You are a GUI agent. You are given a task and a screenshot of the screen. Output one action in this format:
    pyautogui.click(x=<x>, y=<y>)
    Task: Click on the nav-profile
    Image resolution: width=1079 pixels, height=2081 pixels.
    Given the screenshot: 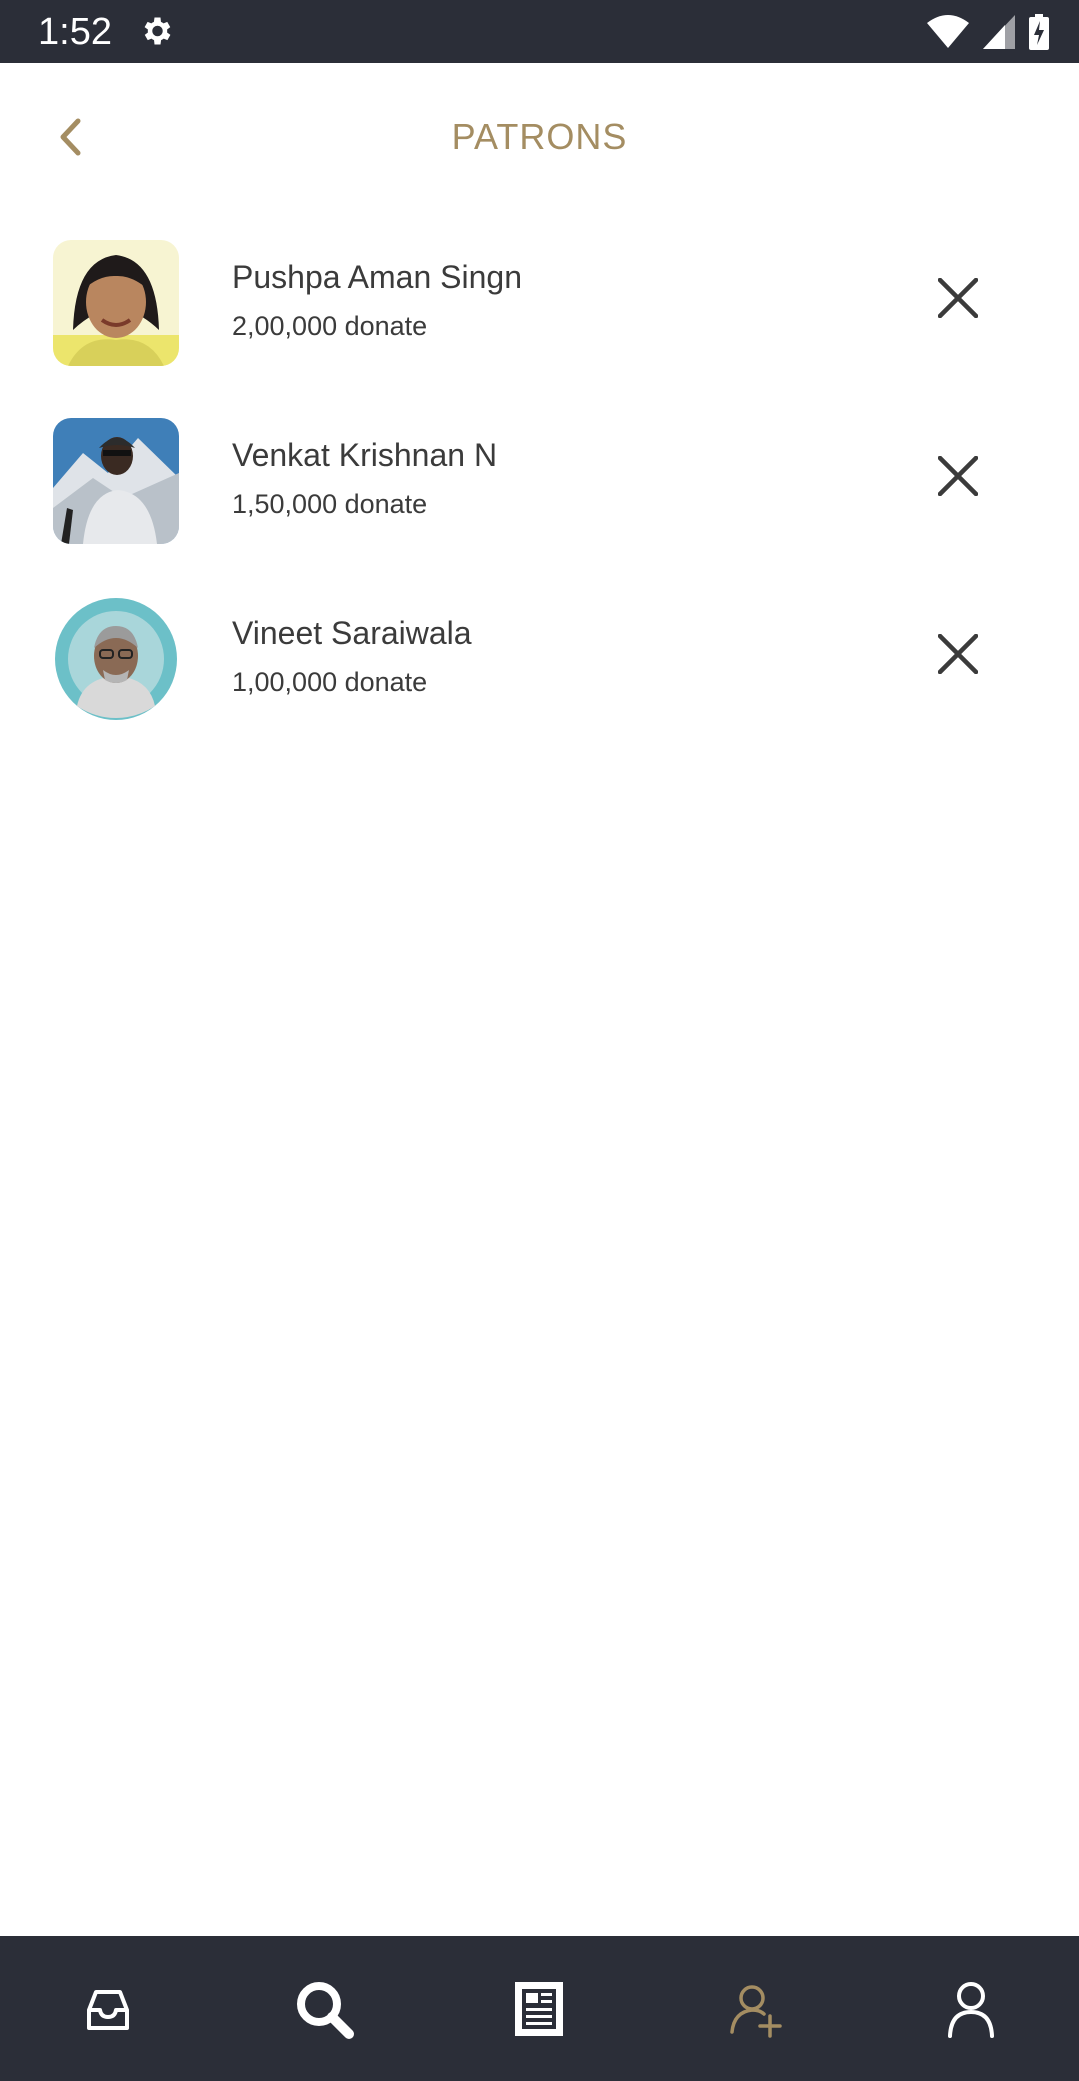 What is the action you would take?
    pyautogui.click(x=971, y=2009)
    